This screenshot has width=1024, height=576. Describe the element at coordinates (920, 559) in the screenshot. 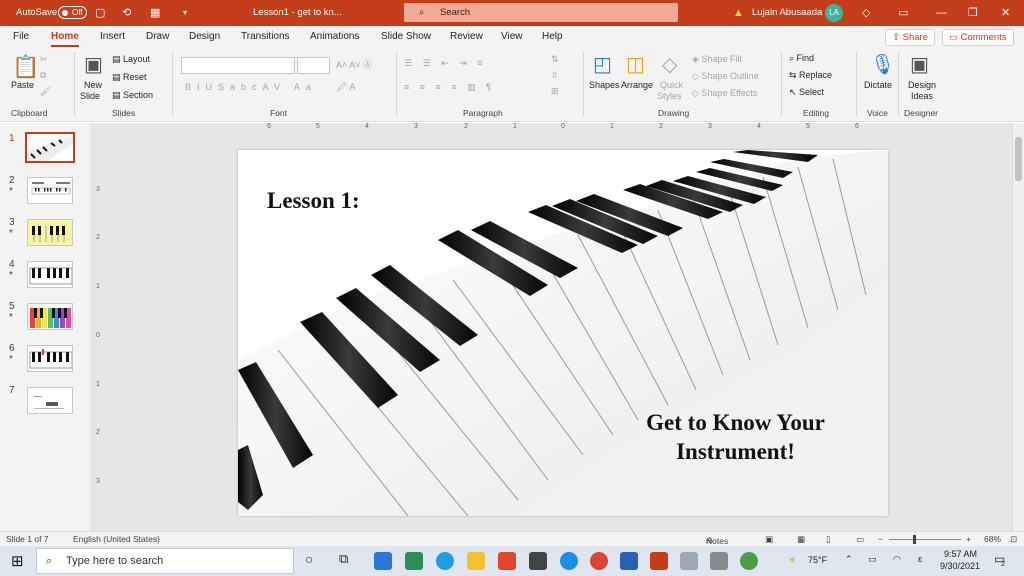

I see `language-icon: ɛ` at that location.